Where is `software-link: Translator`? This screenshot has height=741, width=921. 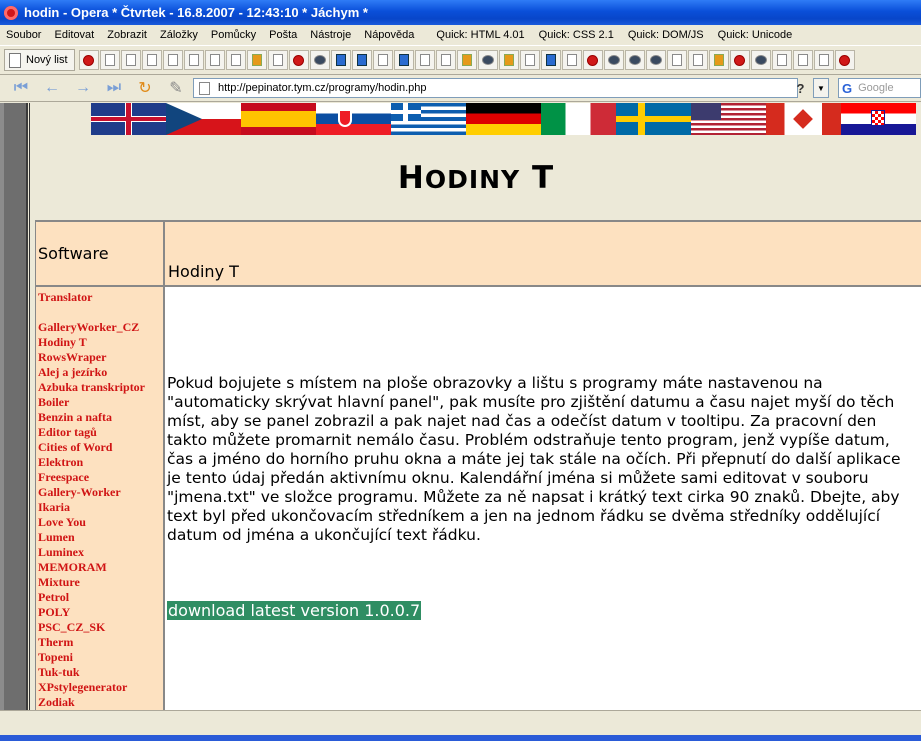
software-link: Translator is located at coordinates (100, 297).